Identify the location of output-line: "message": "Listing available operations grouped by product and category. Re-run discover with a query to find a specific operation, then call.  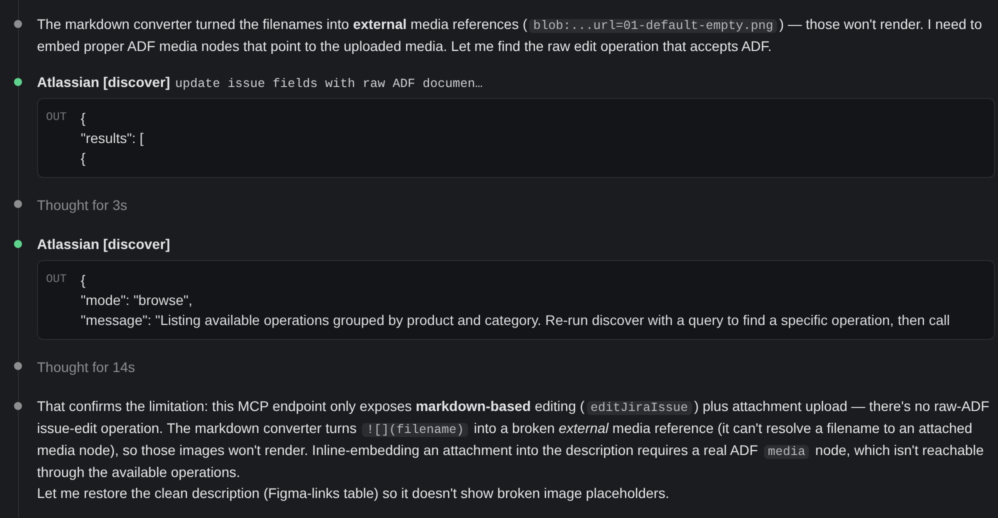
(515, 320).